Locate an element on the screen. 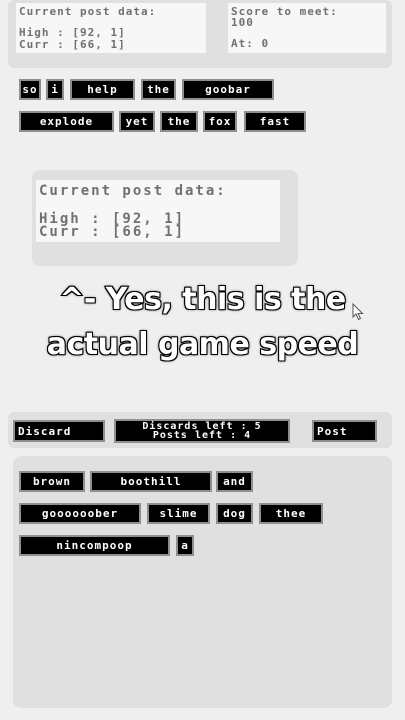 Image resolution: width=405 pixels, height=720 pixels. hand-word-tile-1: slime is located at coordinates (178, 513).